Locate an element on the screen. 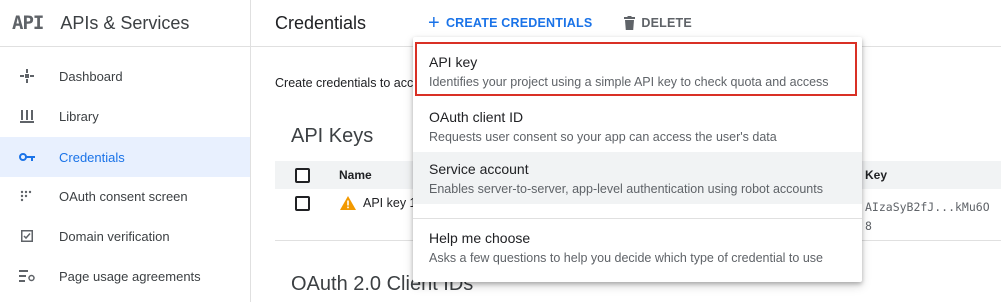  sidebar-item-credentials: Credentials is located at coordinates (125, 157).